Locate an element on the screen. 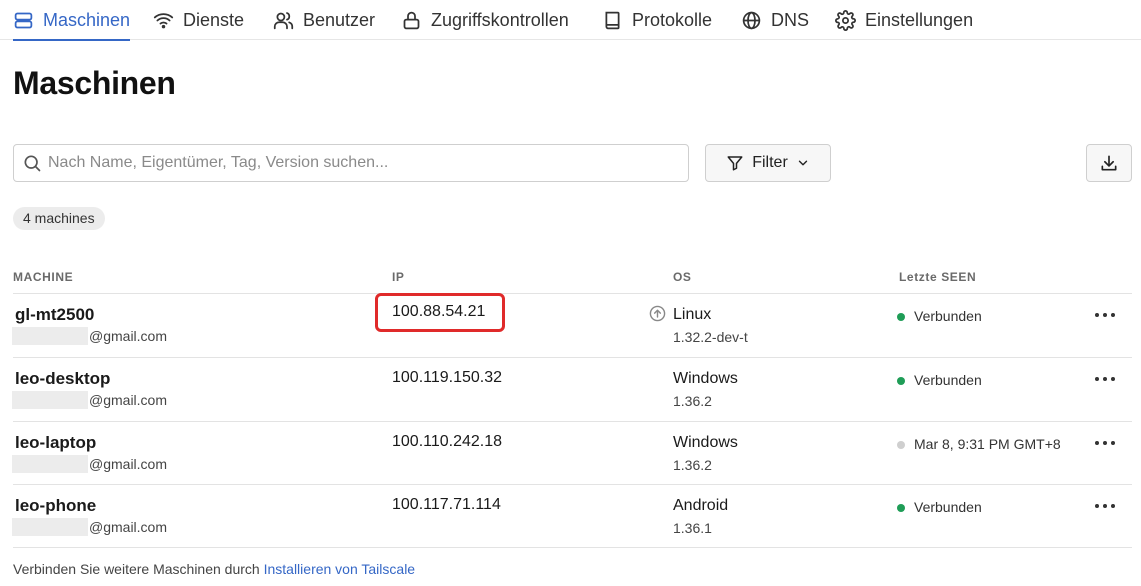 Image resolution: width=1141 pixels, height=586 pixels. machine-name: leo-desktop is located at coordinates (62, 379).